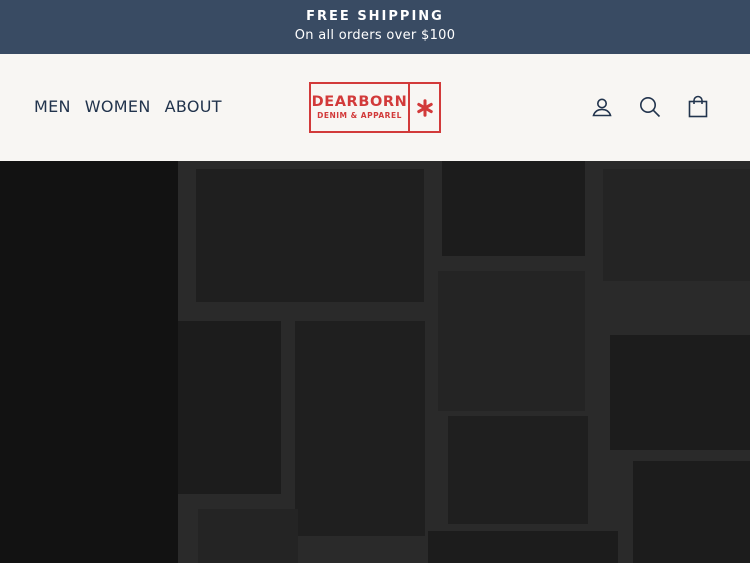 This screenshot has height=563, width=750. I want to click on six-point-star-icon, so click(424, 107).